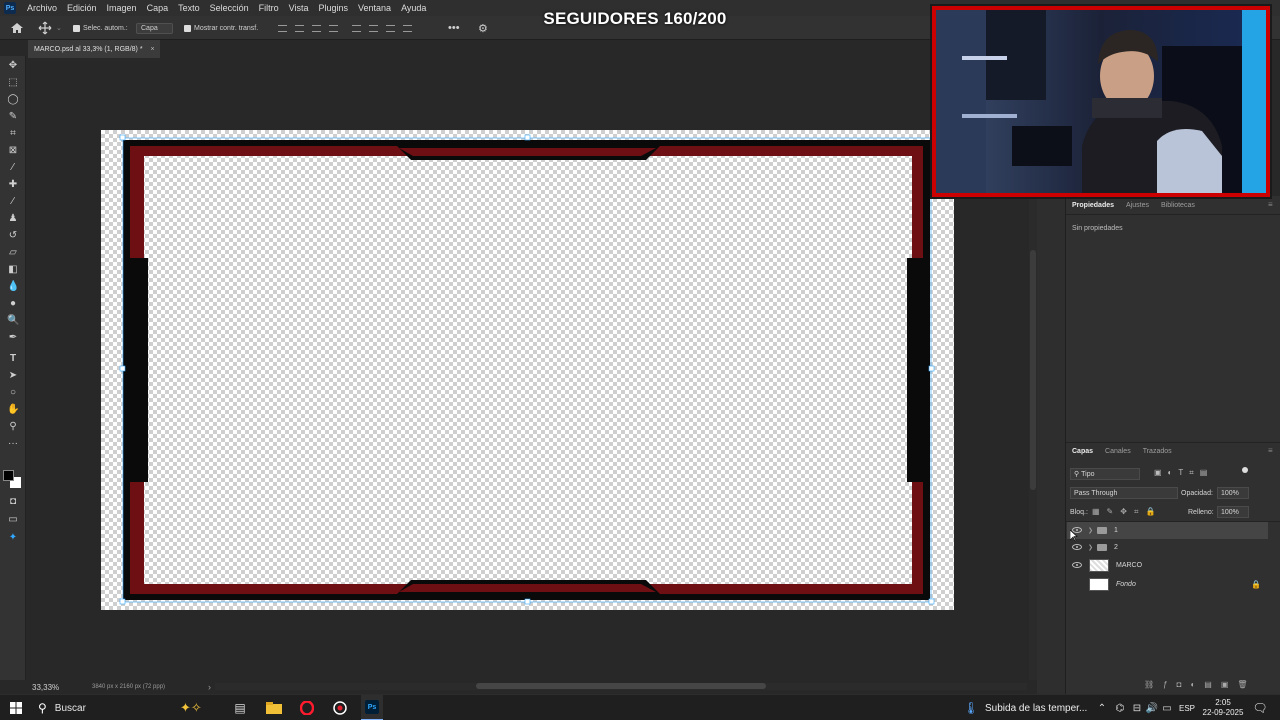 The width and height of the screenshot is (1280, 720). What do you see at coordinates (209, 687) in the screenshot?
I see `status-expand-icon: ›` at bounding box center [209, 687].